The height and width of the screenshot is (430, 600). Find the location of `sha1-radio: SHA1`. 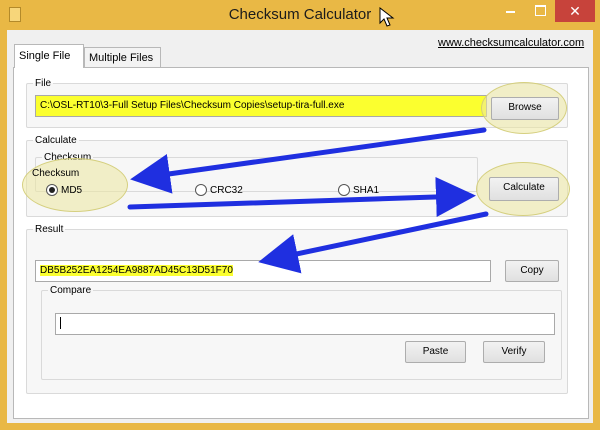

sha1-radio: SHA1 is located at coordinates (358, 190).